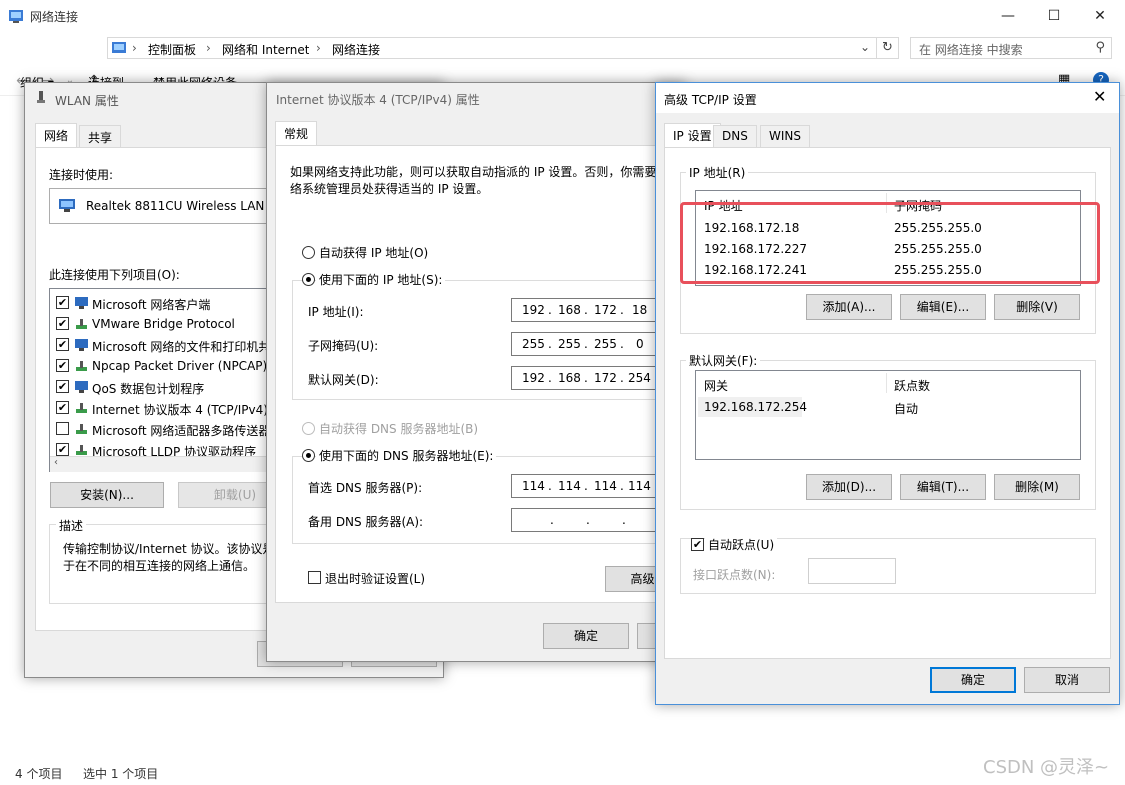 The image size is (1125, 785). I want to click on auto-ip-radio, so click(308, 252).